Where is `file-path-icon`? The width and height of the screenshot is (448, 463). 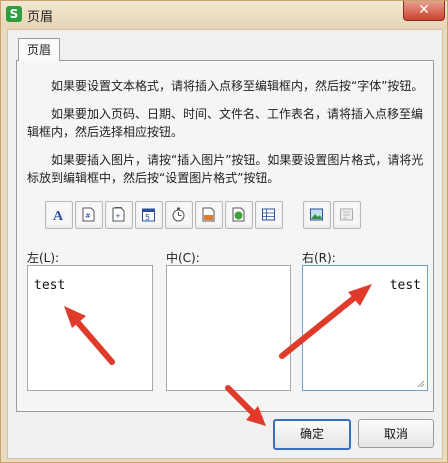
file-path-icon is located at coordinates (208, 214).